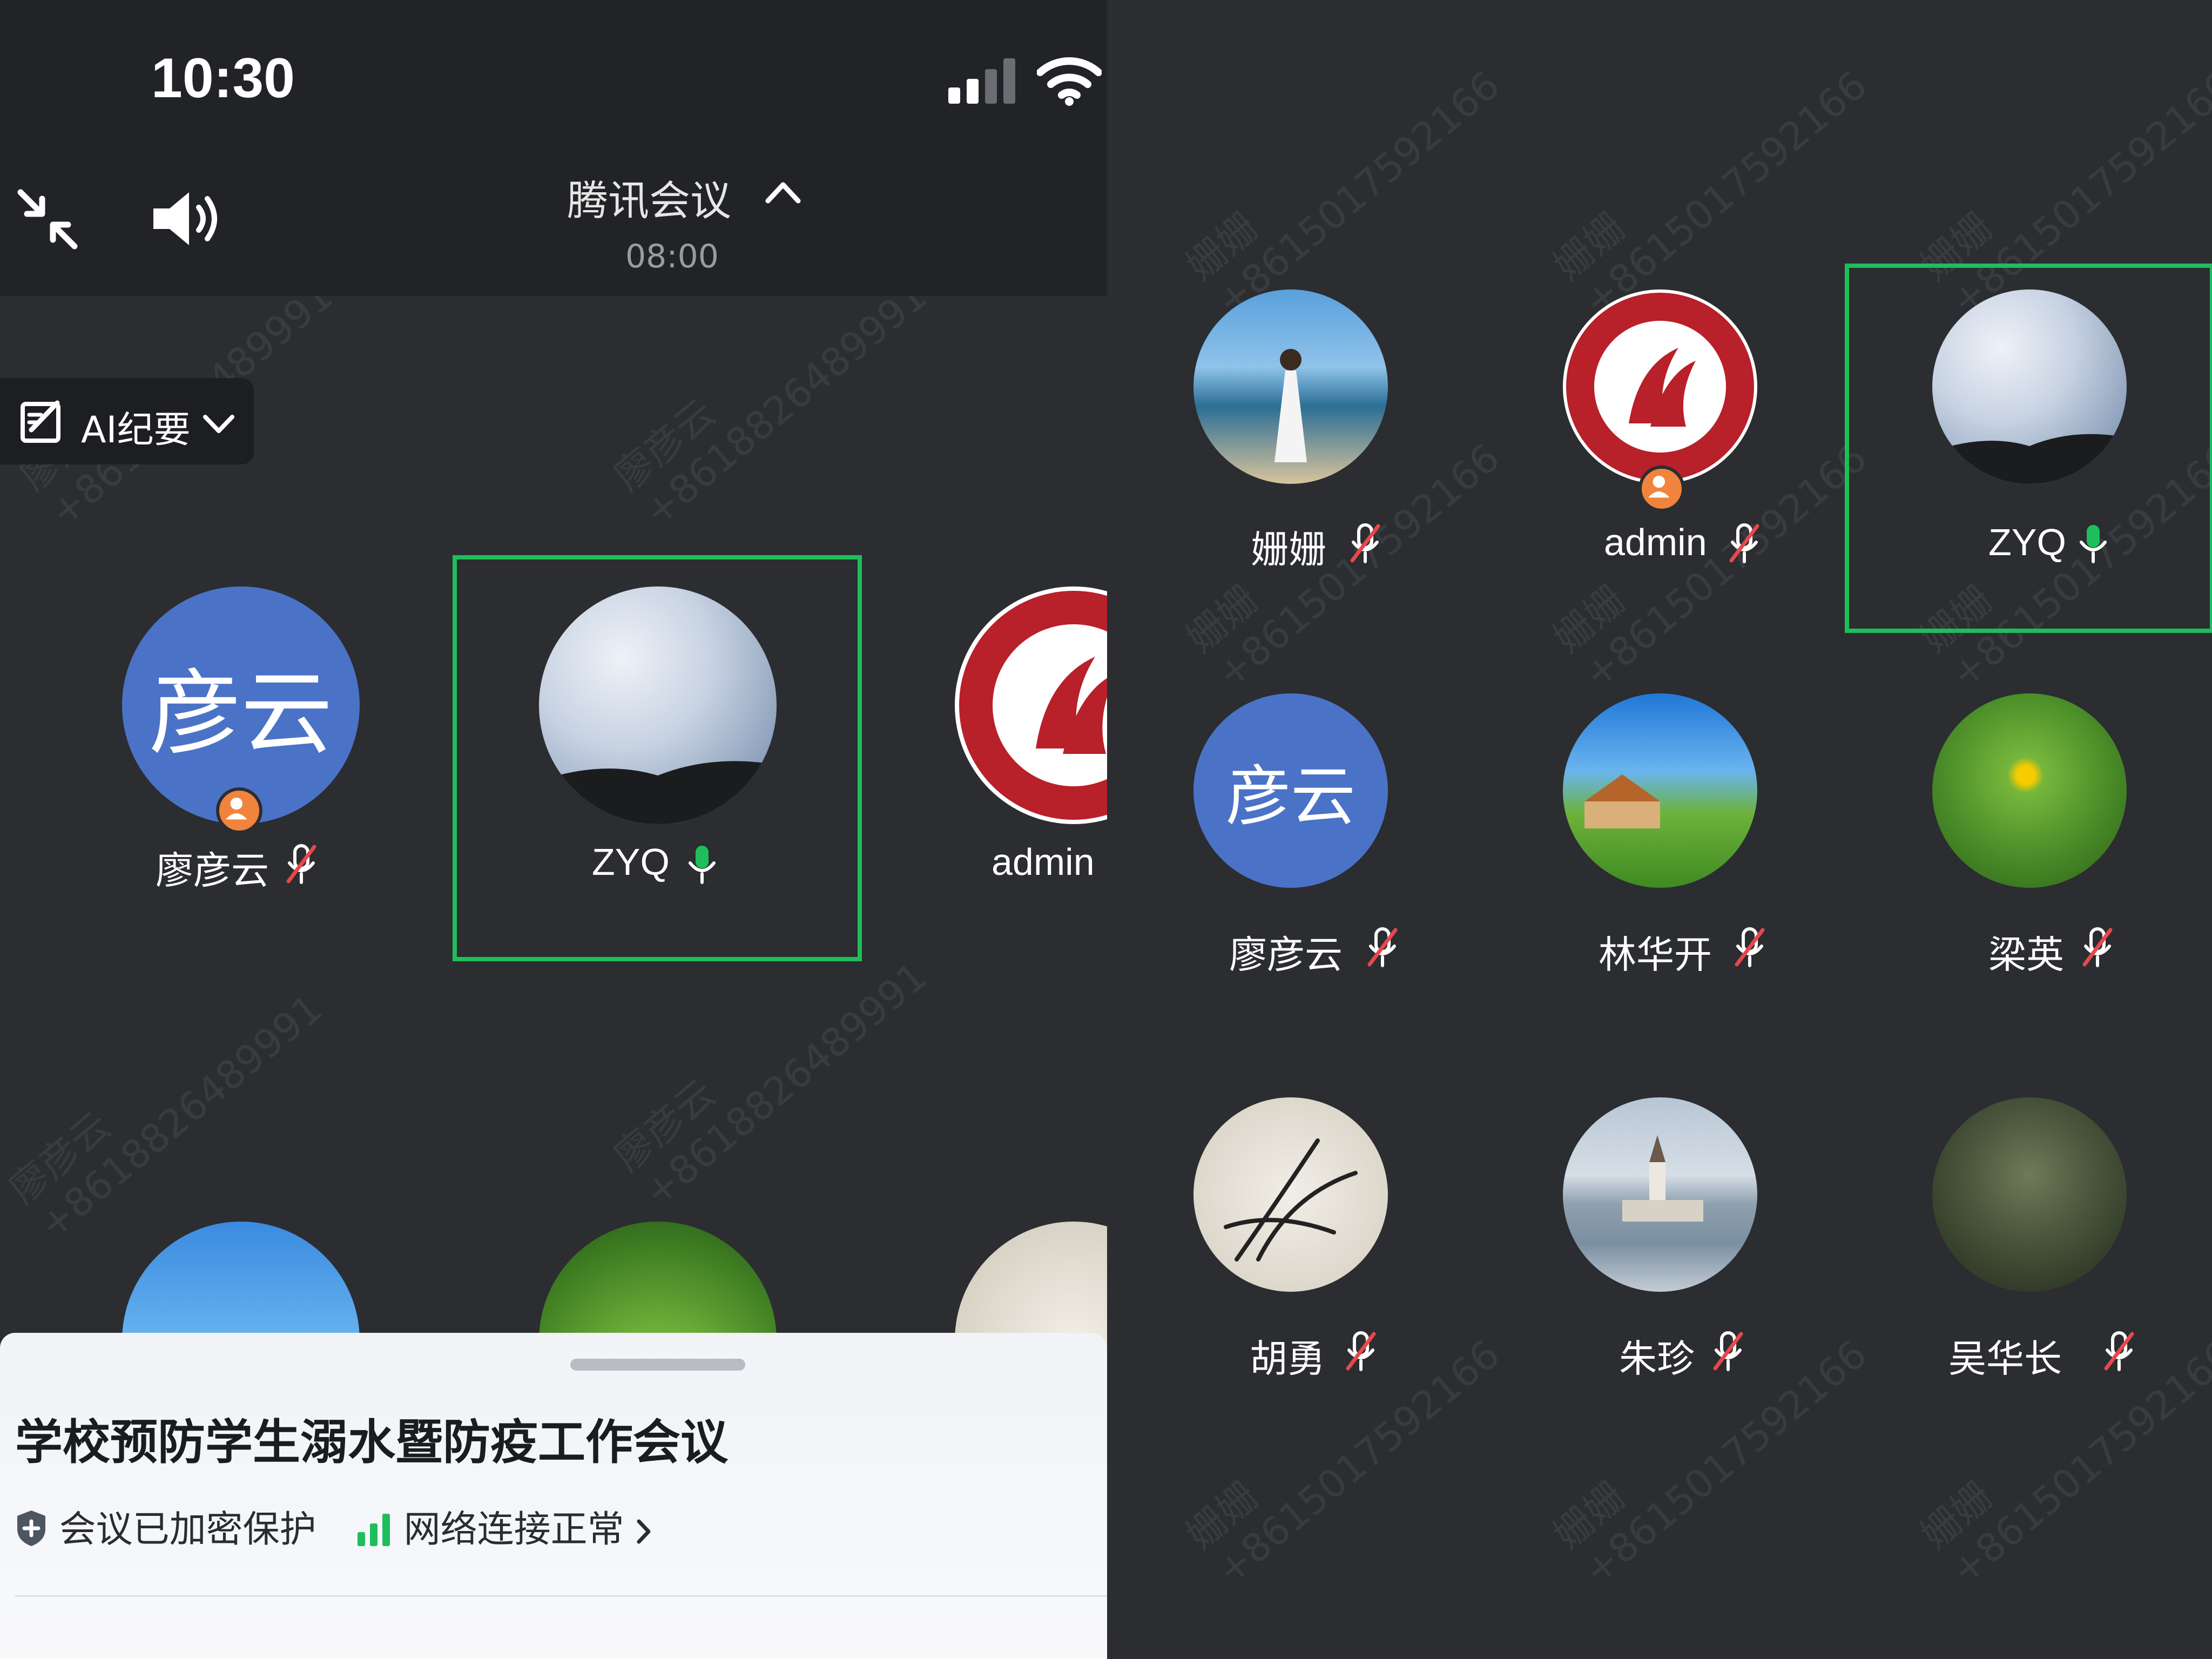 This screenshot has width=2212, height=1659. I want to click on ai-summary-label: AI纪要, so click(136, 430).